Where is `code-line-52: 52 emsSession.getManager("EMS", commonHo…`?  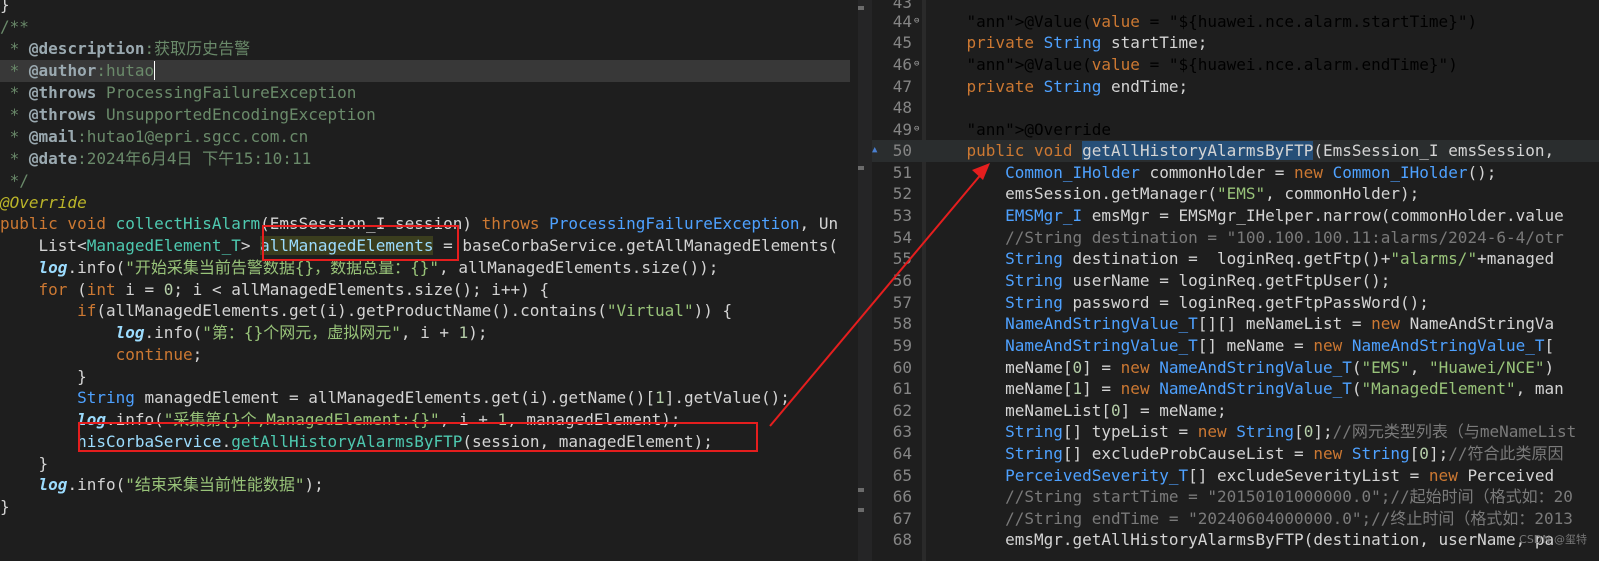 code-line-52: 52 emsSession.getManager("EMS", commonHo… is located at coordinates (1235, 194).